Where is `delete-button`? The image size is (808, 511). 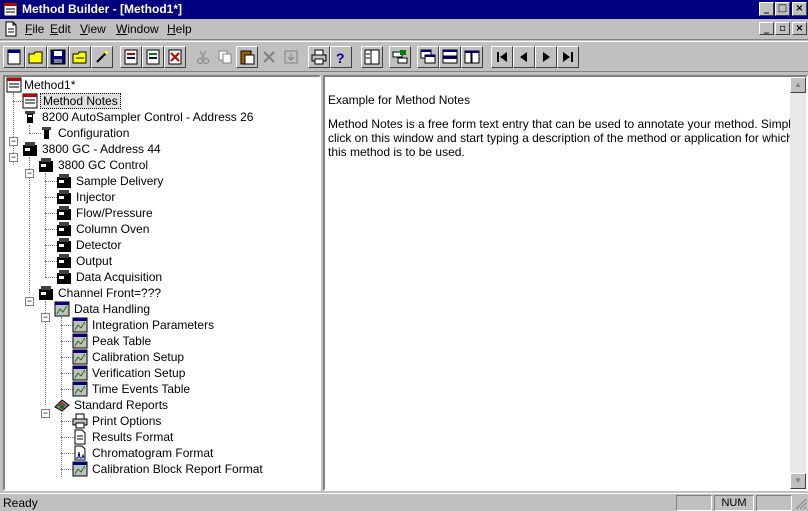 delete-button is located at coordinates (269, 57).